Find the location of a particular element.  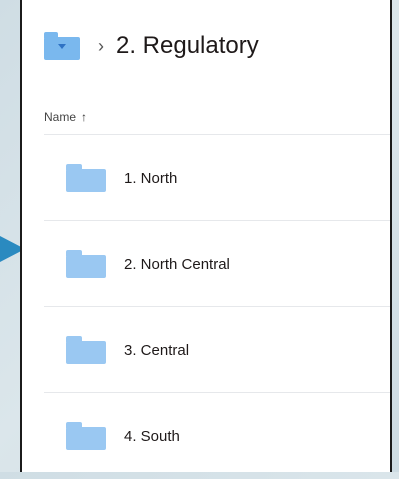

page-title: 2. Regulatory is located at coordinates (187, 45).